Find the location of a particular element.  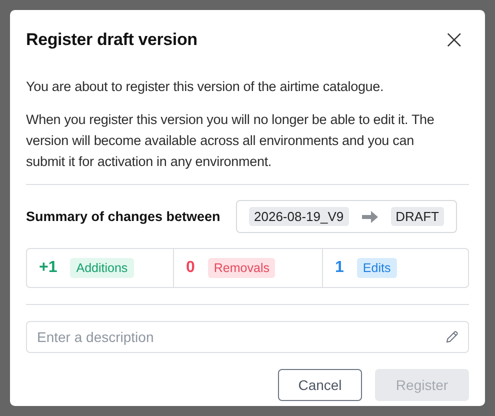

change-chip: Additions is located at coordinates (102, 268).